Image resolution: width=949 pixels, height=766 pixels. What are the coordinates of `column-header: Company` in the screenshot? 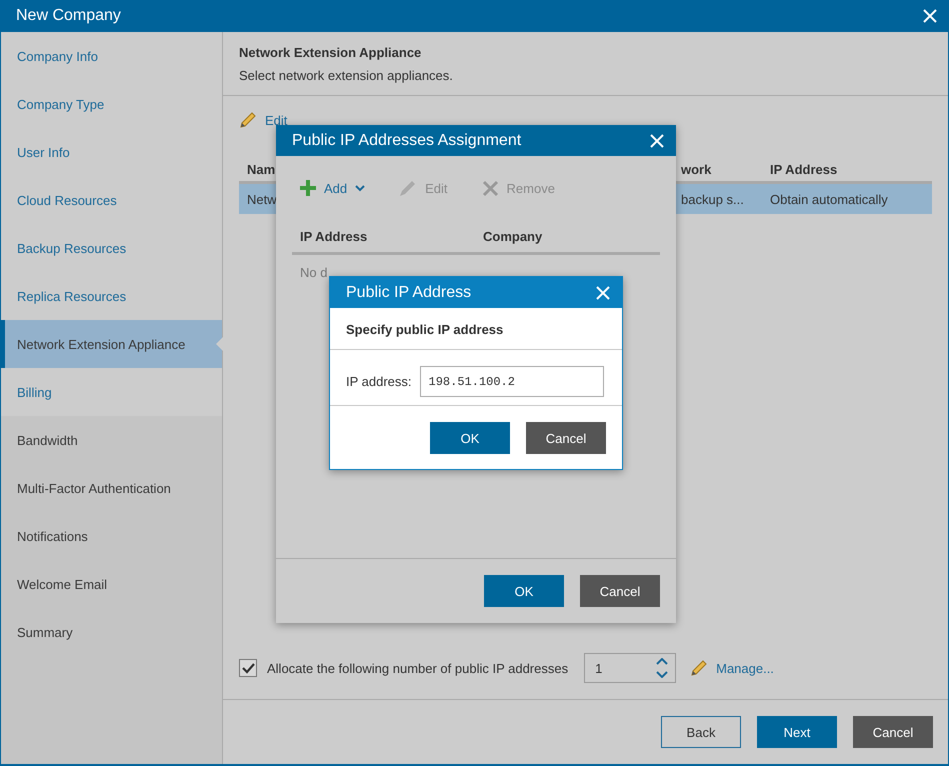 It's located at (512, 236).